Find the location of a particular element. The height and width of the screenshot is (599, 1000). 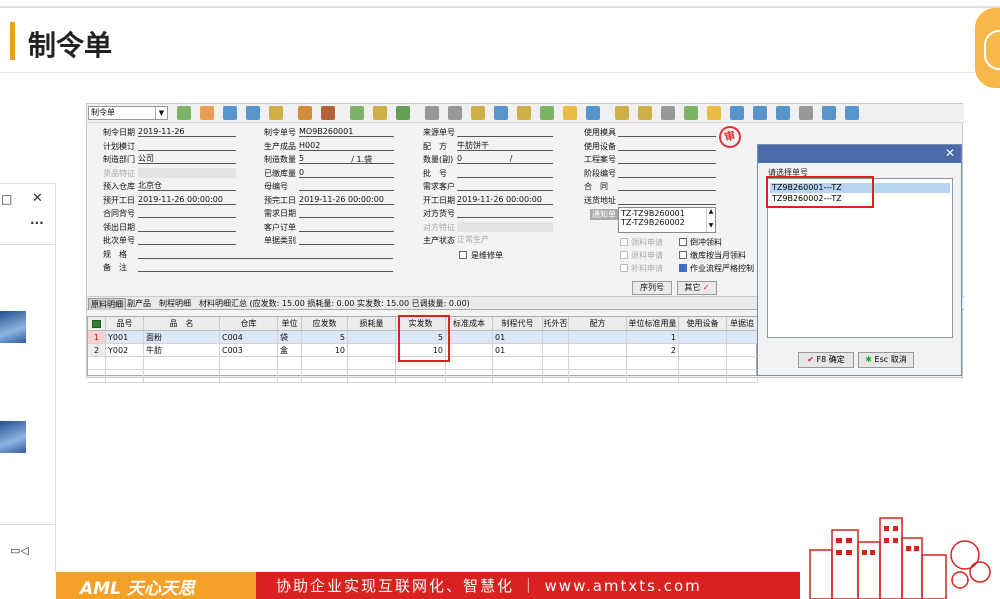

grid-cell: Y001 is located at coordinates (125, 337).